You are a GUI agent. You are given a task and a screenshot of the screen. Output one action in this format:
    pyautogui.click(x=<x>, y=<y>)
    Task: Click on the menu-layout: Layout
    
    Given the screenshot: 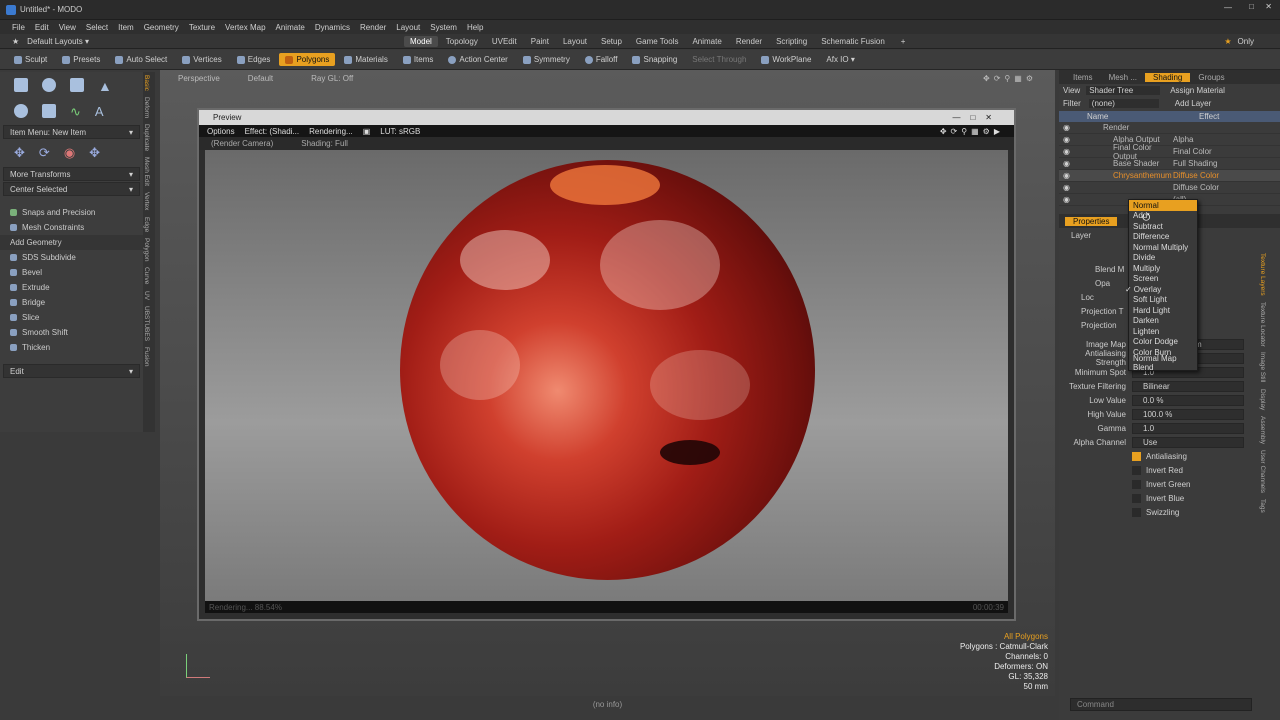 What is the action you would take?
    pyautogui.click(x=408, y=27)
    